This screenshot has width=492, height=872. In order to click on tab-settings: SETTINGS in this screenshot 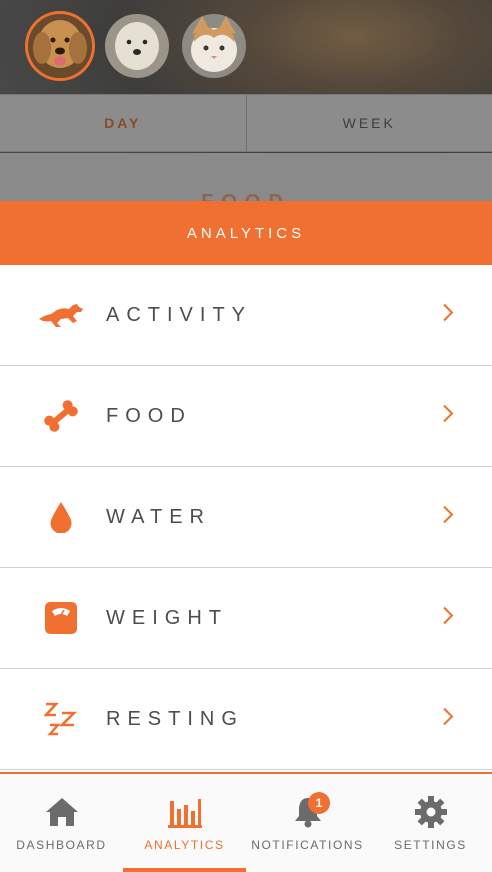, I will do `click(430, 823)`.